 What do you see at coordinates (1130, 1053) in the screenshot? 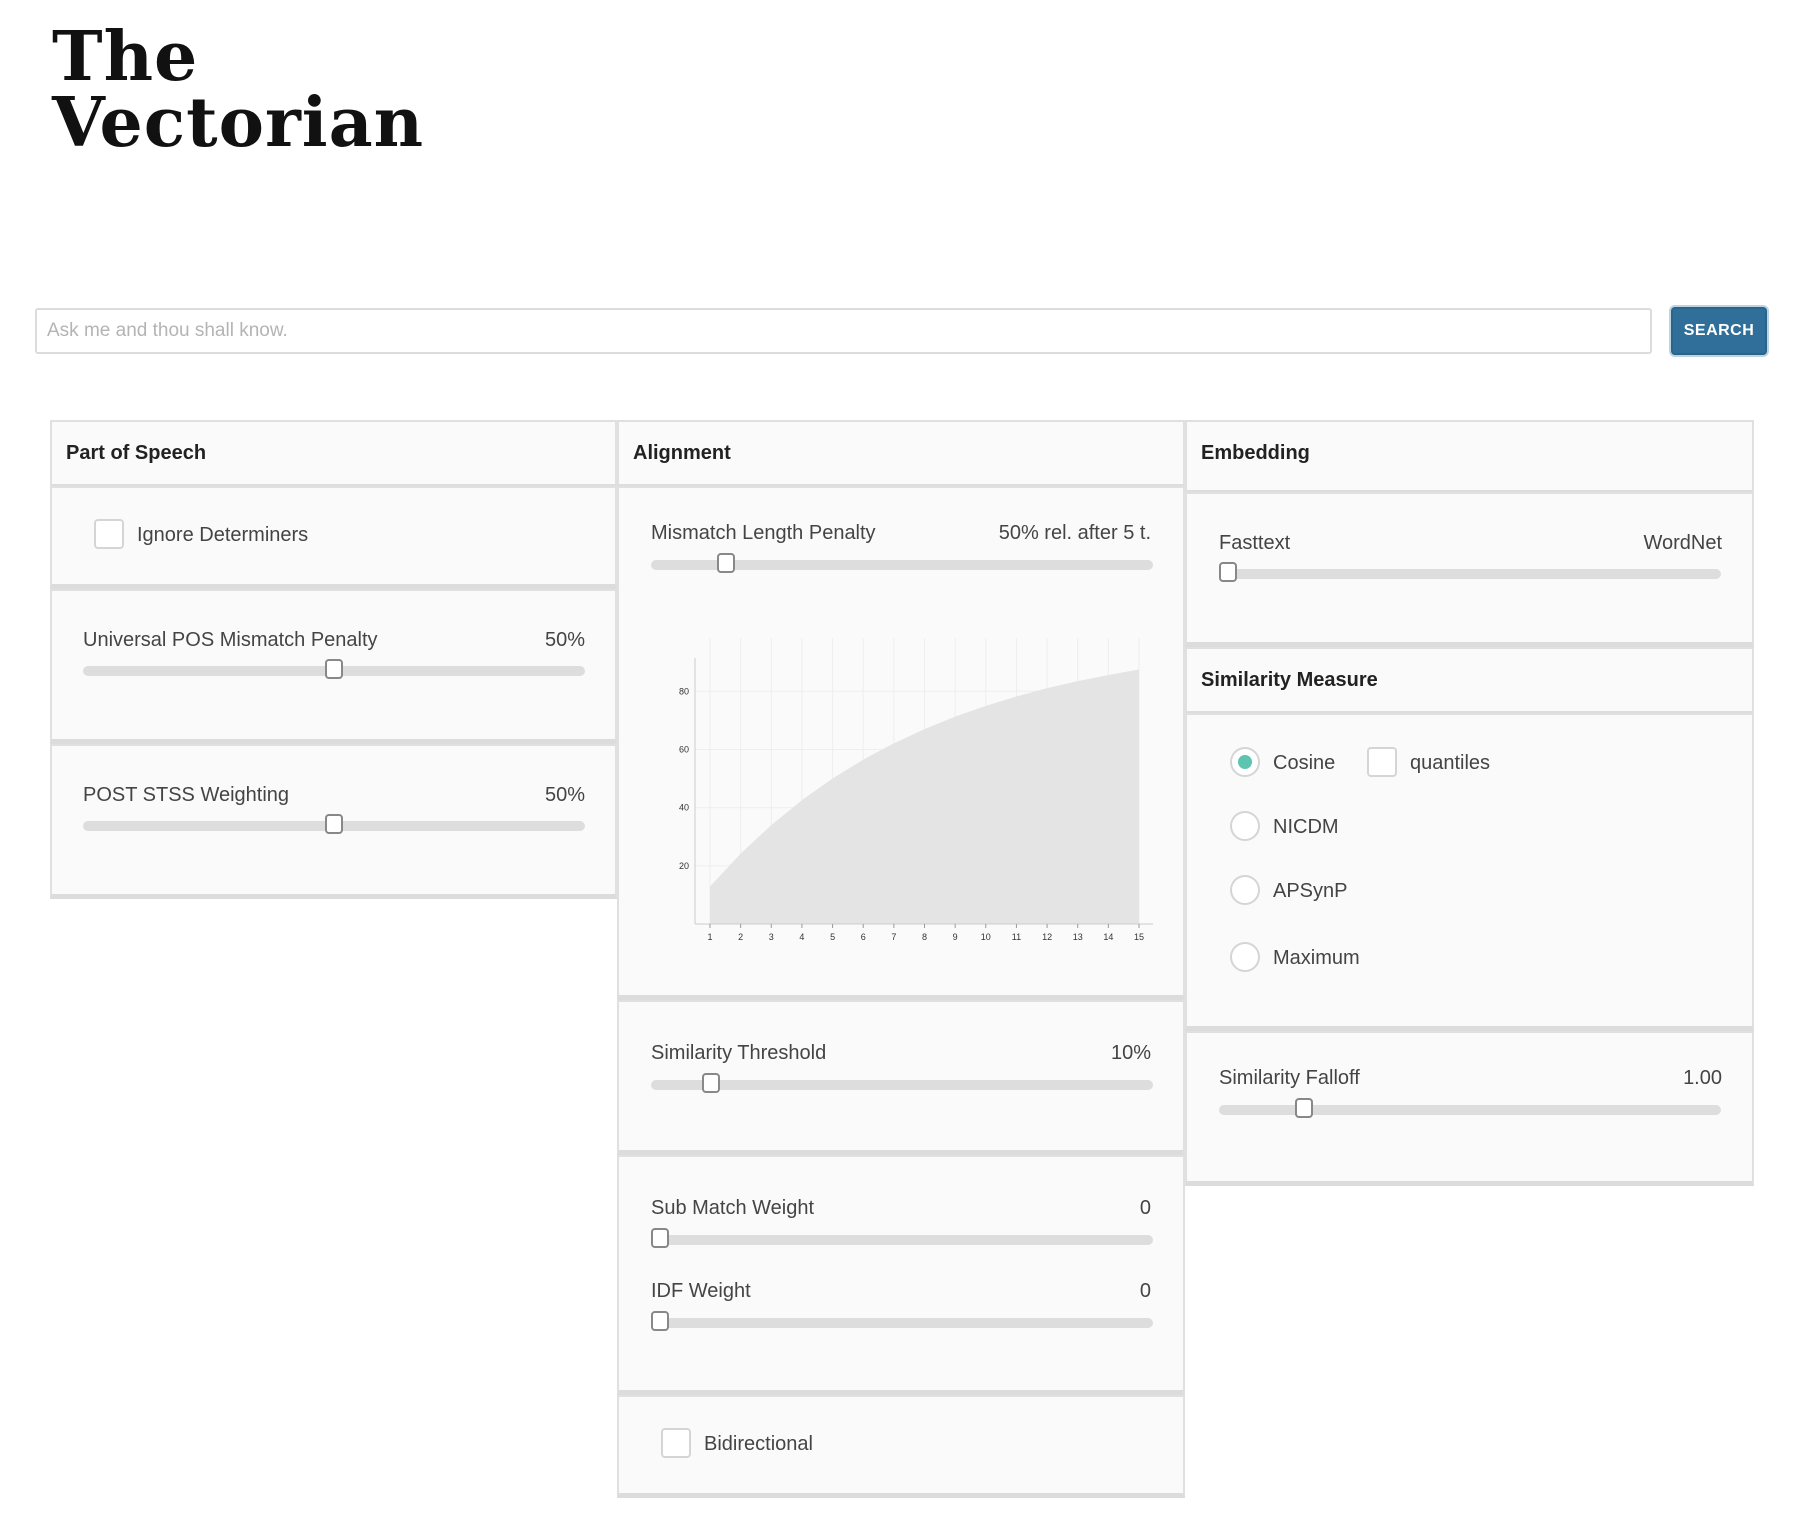
I see `similarity-threshold-value: 10%` at bounding box center [1130, 1053].